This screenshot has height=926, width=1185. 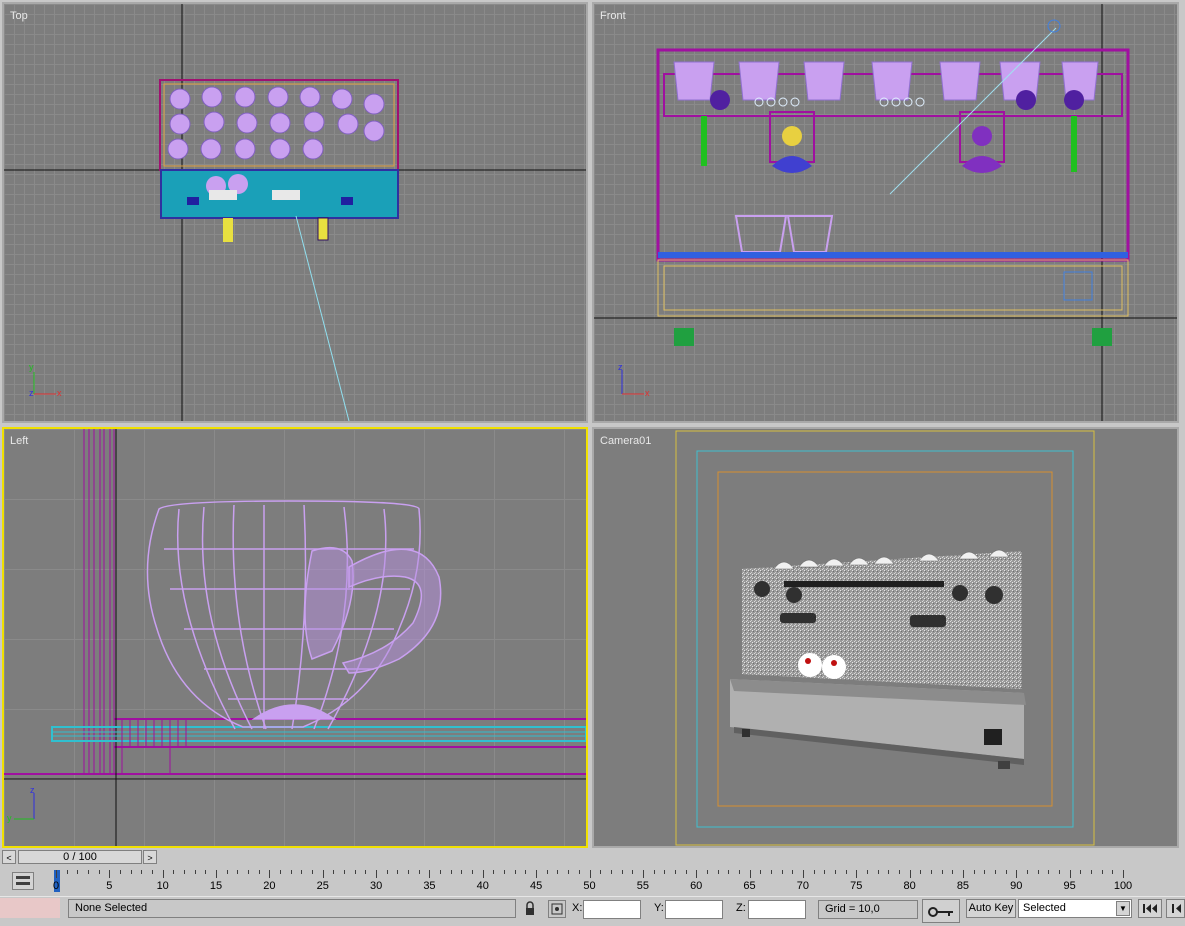 What do you see at coordinates (941, 911) in the screenshot?
I see `set-key-button` at bounding box center [941, 911].